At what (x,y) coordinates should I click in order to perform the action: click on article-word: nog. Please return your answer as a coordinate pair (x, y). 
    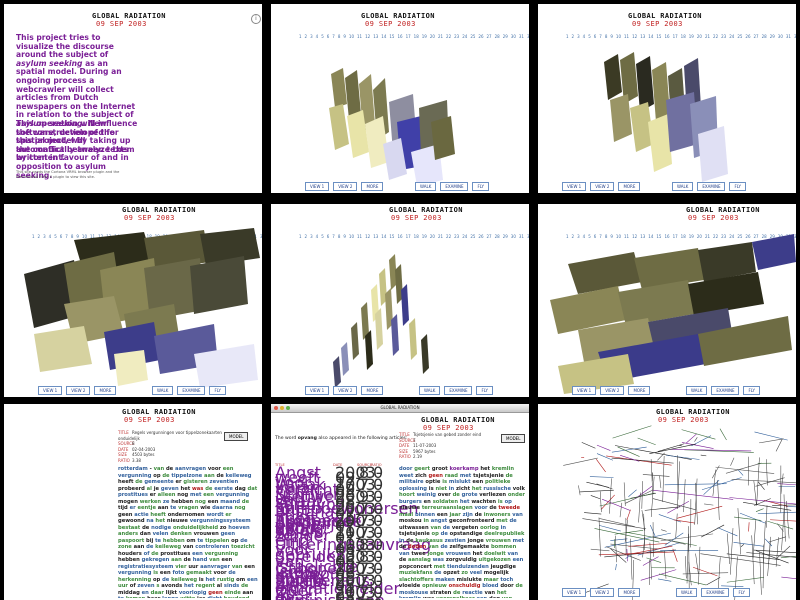
    Looking at the image, I should click on (239, 508).